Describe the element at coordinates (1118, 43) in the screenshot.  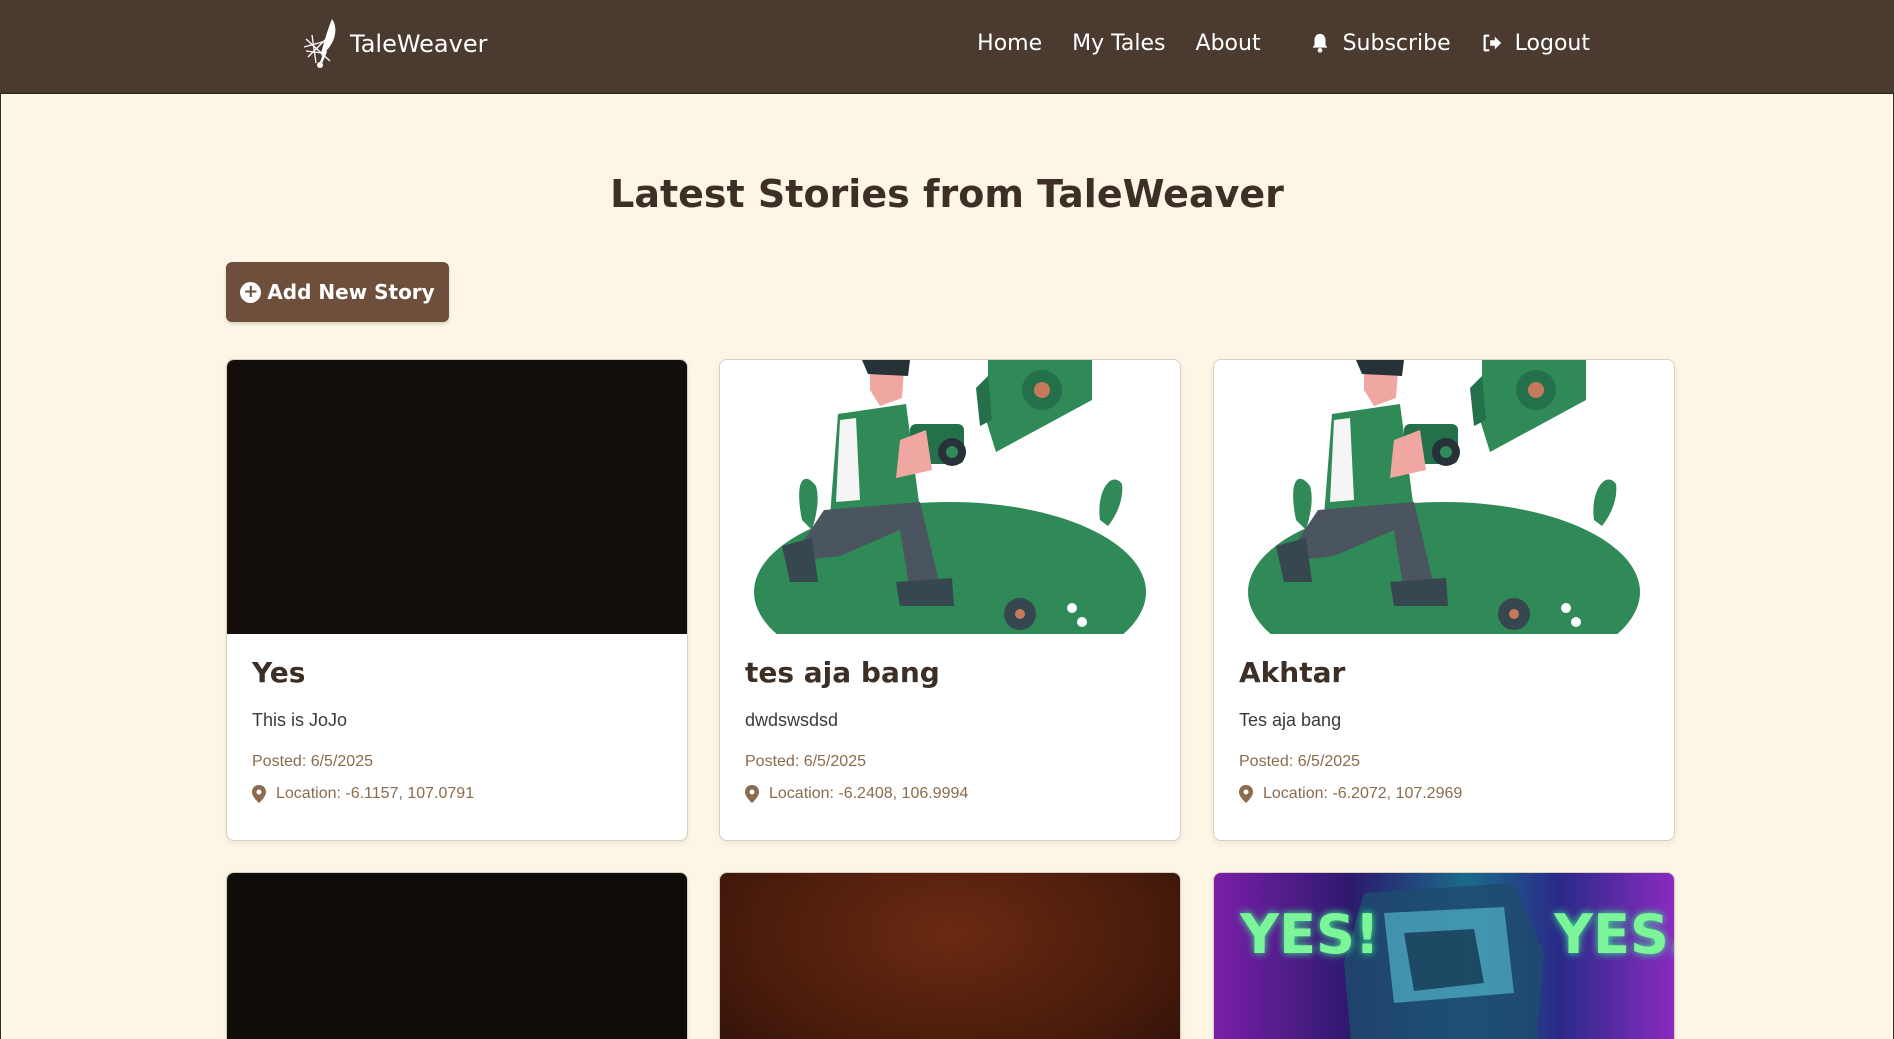
I see `nav-my-tales-link: My Tales` at that location.